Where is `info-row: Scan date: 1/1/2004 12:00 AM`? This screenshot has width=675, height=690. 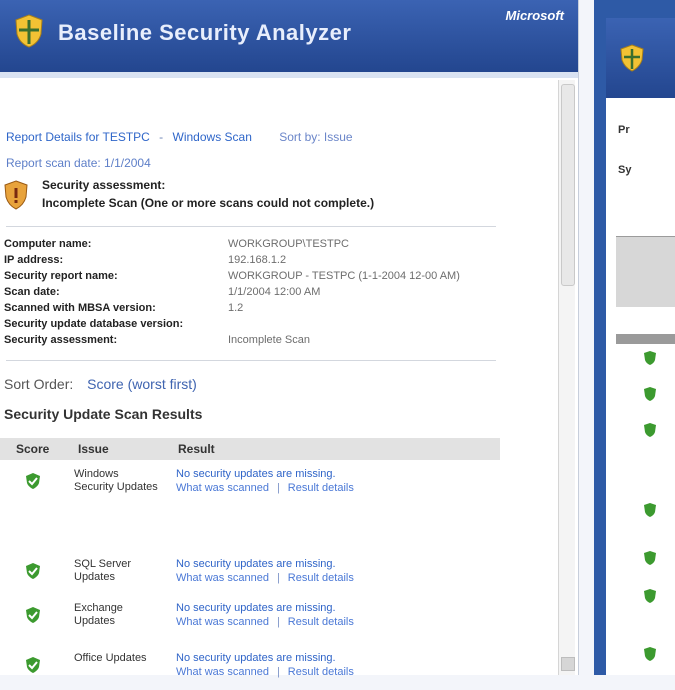 info-row: Scan date: 1/1/2004 12:00 AM is located at coordinates (254, 294).